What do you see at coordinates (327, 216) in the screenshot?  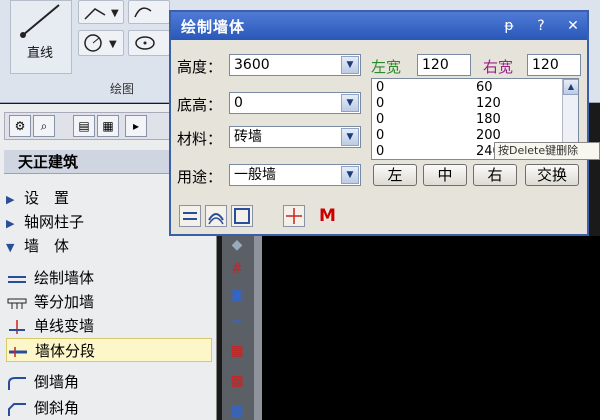 I see `m-label: M` at bounding box center [327, 216].